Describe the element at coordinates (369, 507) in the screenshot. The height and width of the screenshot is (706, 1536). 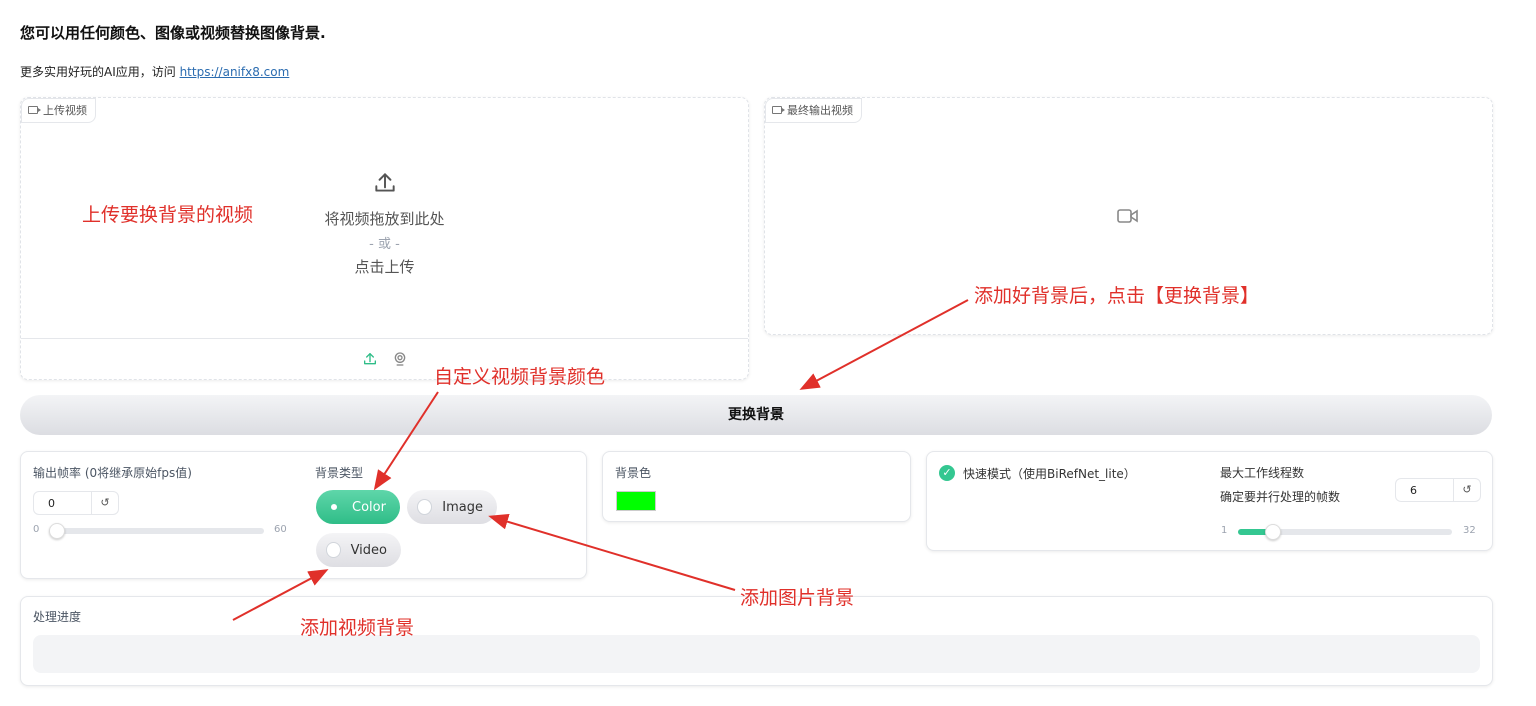
I see `bg-type-option-color: Color` at that location.